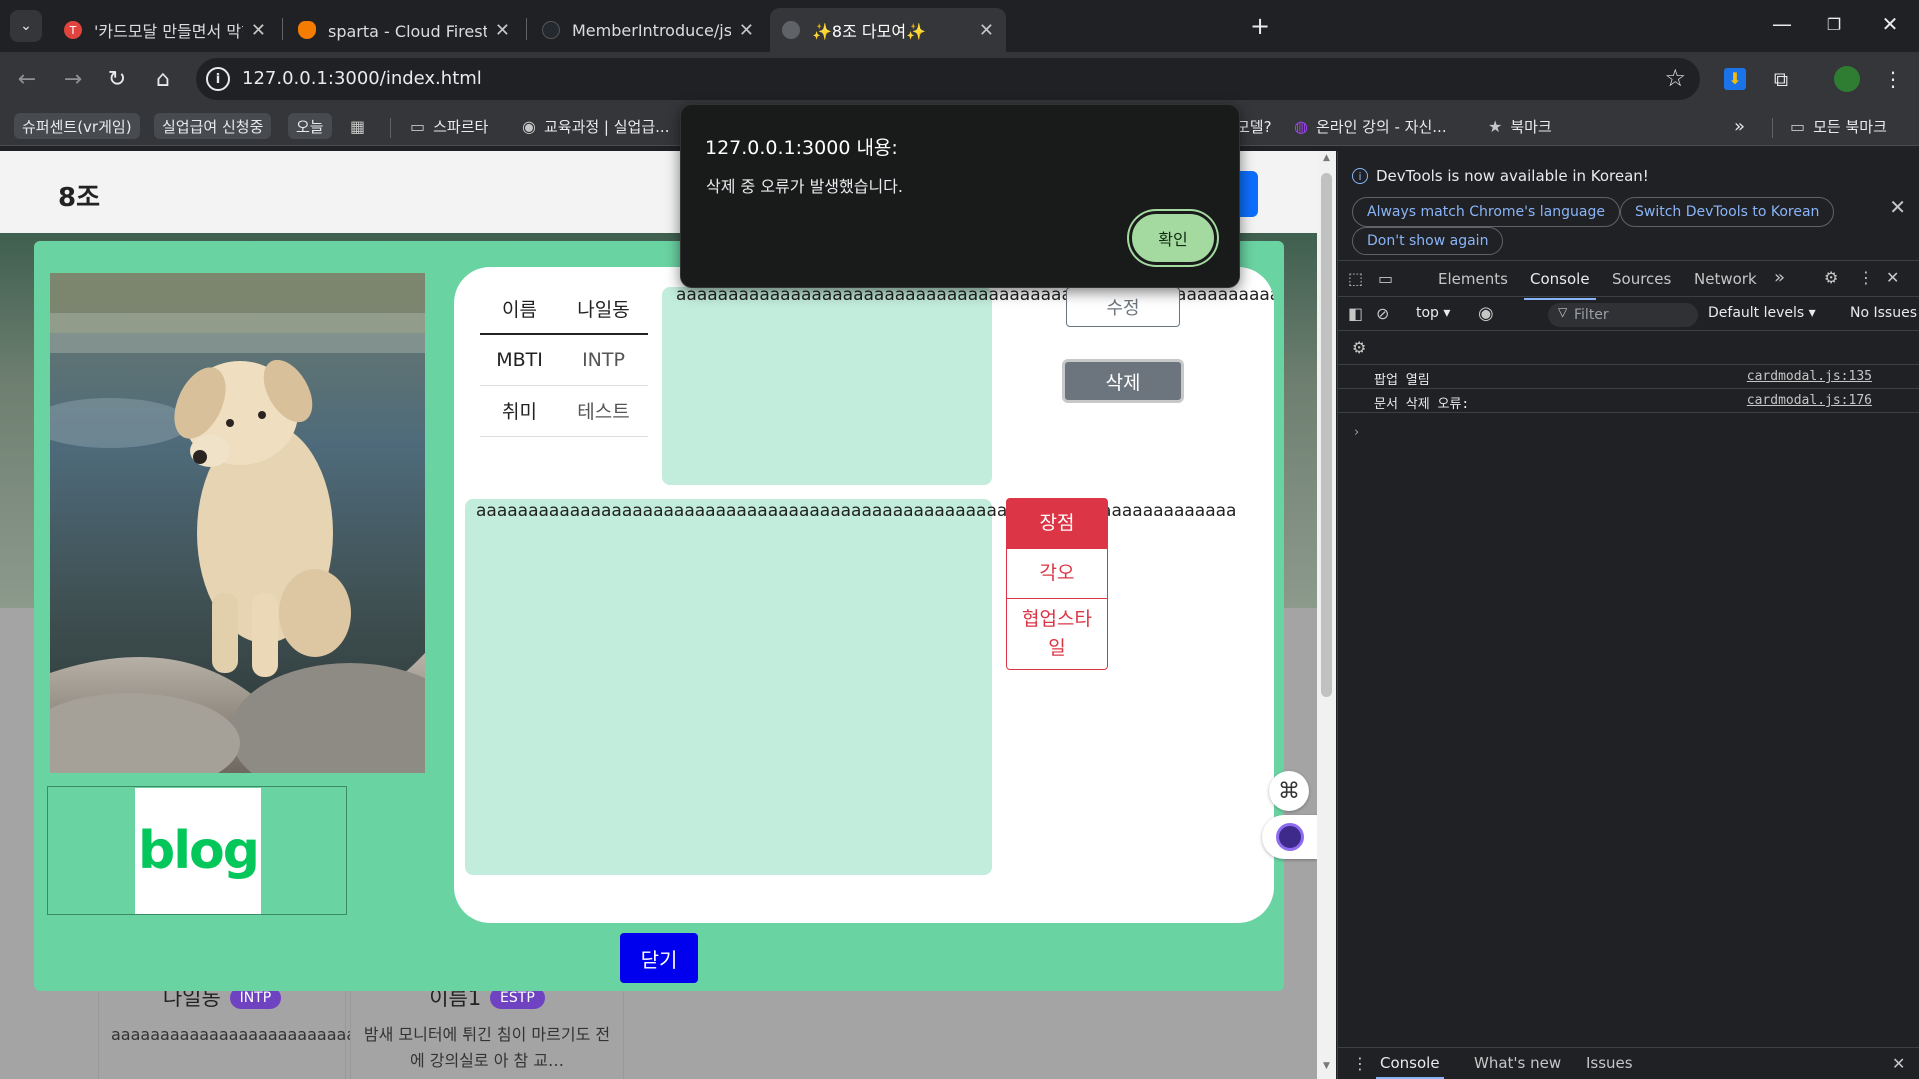 This screenshot has width=1919, height=1079. Describe the element at coordinates (1123, 381) in the screenshot. I see `delete-button: 삭제` at that location.